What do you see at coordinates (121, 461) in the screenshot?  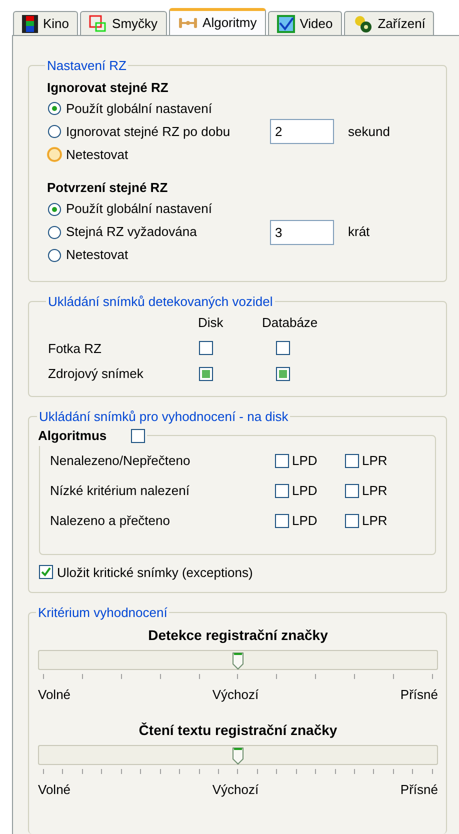 I see `row-label: Nenalezeno/Nepřečteno` at bounding box center [121, 461].